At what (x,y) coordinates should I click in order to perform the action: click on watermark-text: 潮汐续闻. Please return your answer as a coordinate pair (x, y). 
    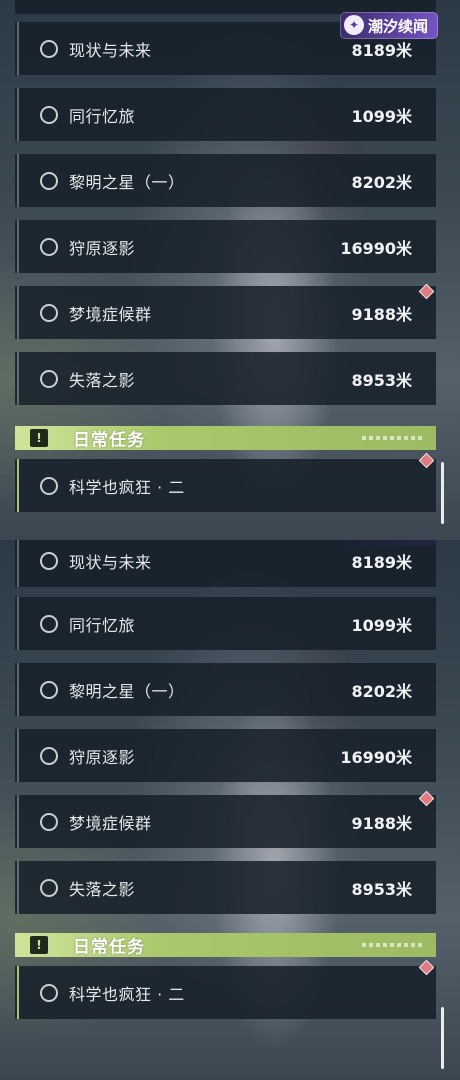
    Looking at the image, I should click on (398, 26).